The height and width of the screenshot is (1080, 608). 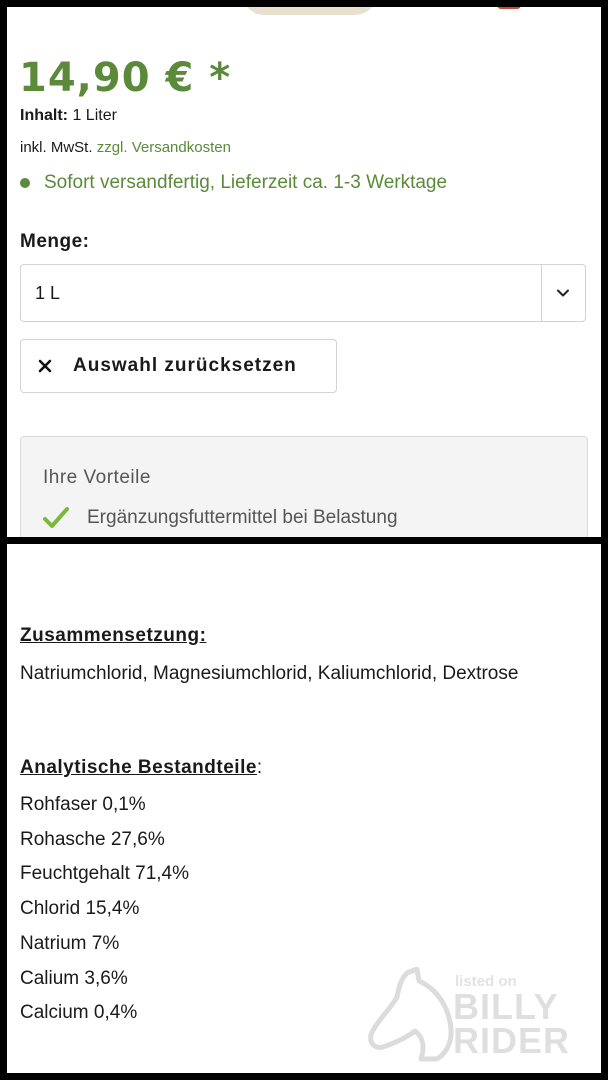 I want to click on product-price: 14,90 € *, so click(x=125, y=78).